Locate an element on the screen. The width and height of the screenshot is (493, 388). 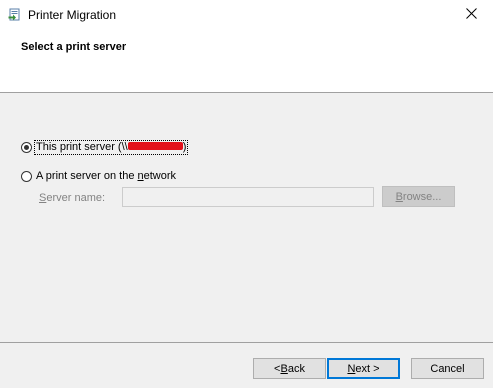
printer-migration-icon is located at coordinates (15, 15).